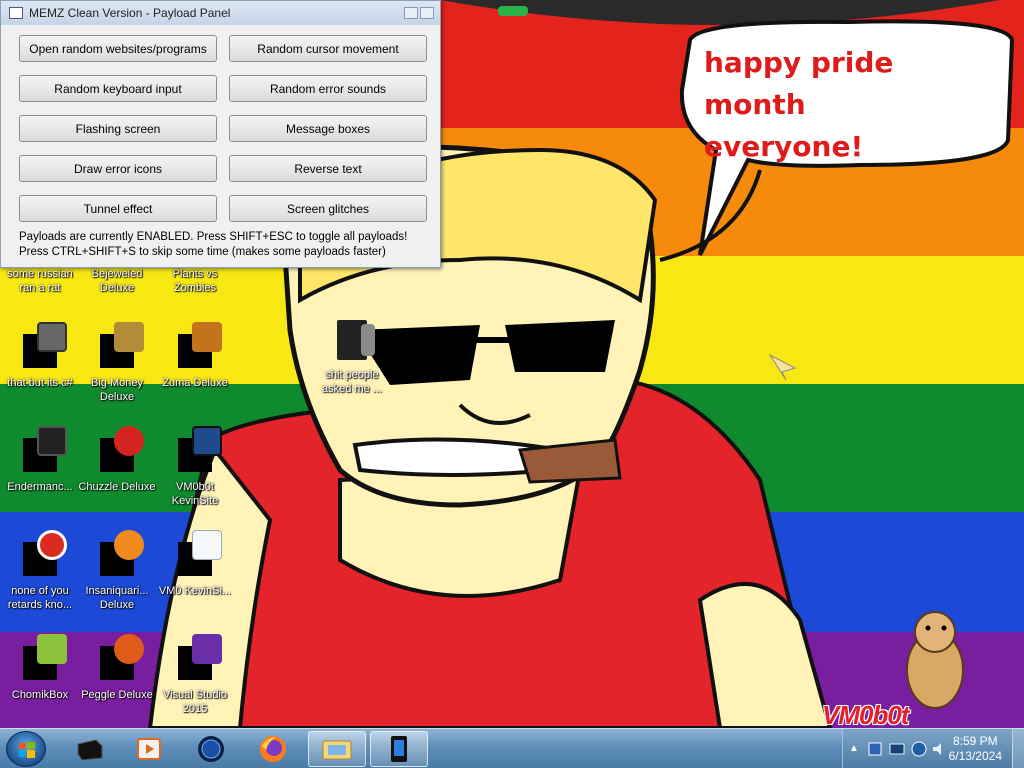 The width and height of the screenshot is (1024, 768). Describe the element at coordinates (200, 553) in the screenshot. I see `document-icon` at that location.